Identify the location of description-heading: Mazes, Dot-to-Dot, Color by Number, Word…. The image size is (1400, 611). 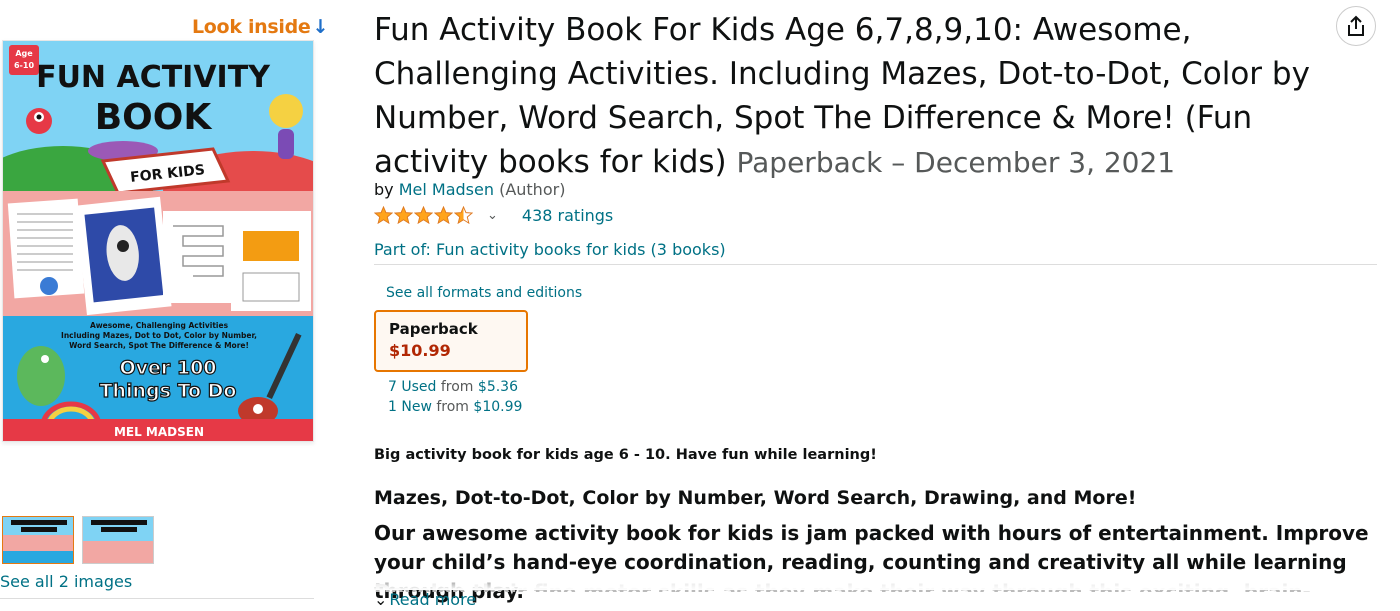
(755, 498).